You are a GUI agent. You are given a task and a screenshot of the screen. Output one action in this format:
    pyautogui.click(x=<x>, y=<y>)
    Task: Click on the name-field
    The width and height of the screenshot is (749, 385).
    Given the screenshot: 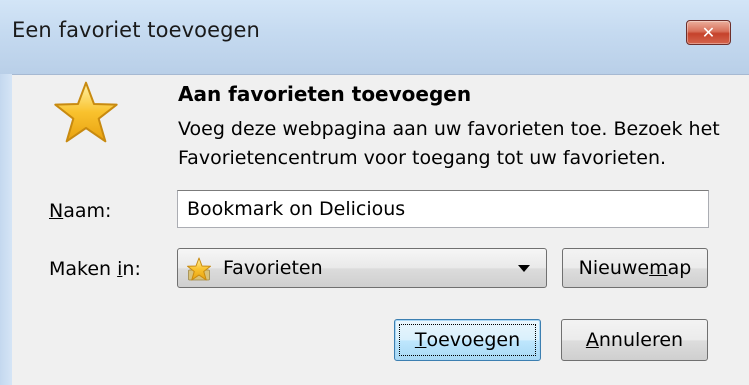 What is the action you would take?
    pyautogui.click(x=443, y=209)
    